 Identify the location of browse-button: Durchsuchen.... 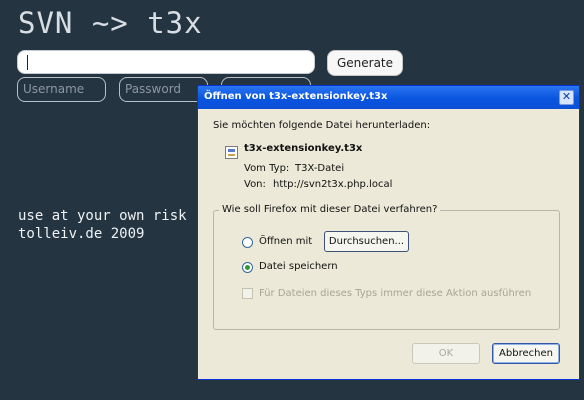
(366, 241).